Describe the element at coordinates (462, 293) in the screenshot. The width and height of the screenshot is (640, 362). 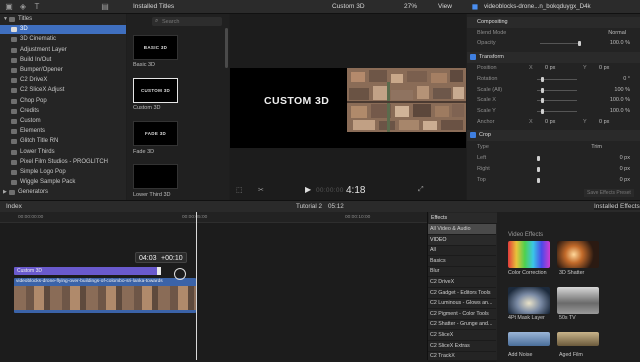
I see `effects-category: C2 Gadget - Editors Tools` at that location.